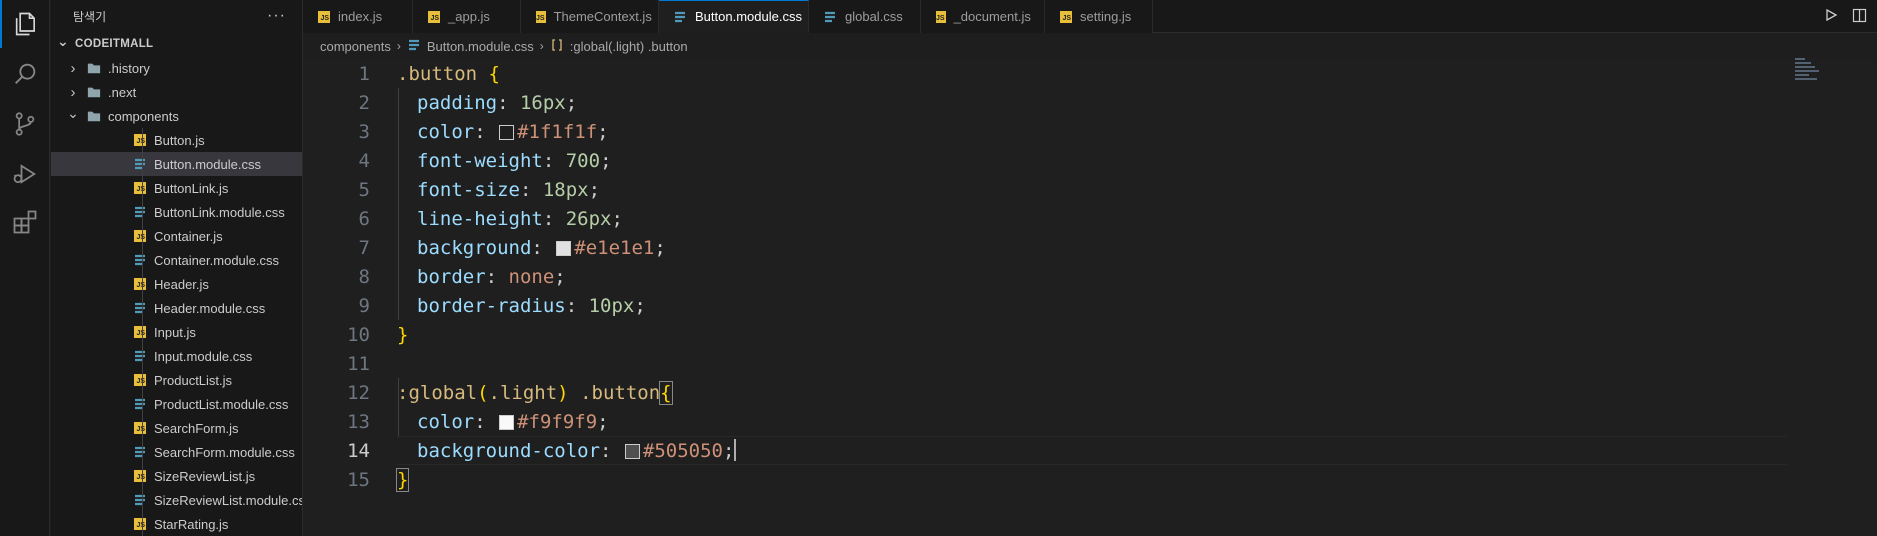 The height and width of the screenshot is (536, 1877). I want to click on editor-tab: JS index.js, so click(358, 16).